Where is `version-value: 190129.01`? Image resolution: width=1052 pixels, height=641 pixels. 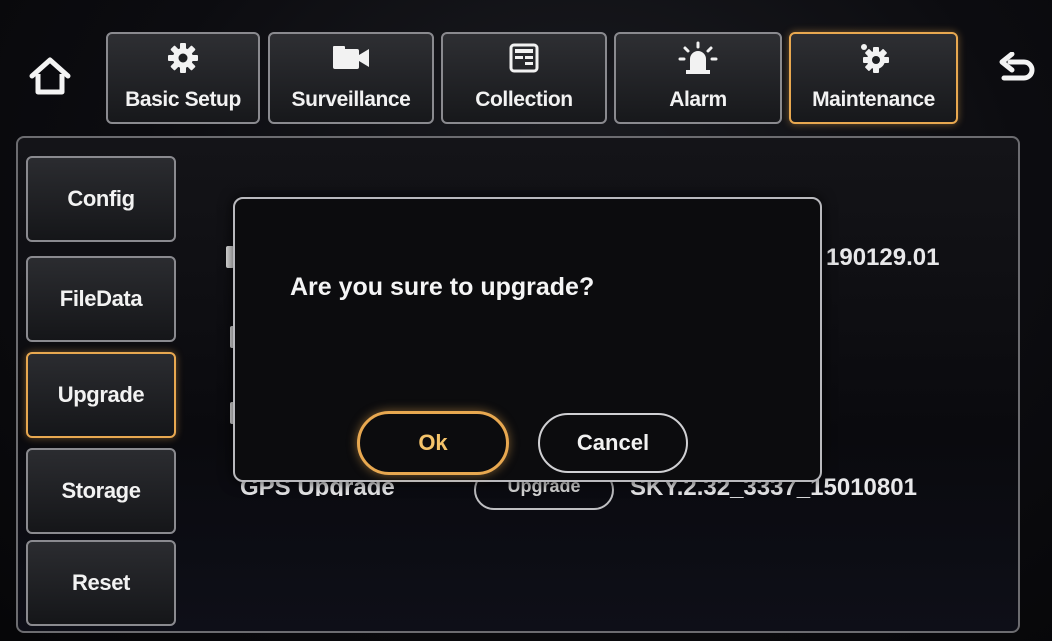 version-value: 190129.01 is located at coordinates (883, 257).